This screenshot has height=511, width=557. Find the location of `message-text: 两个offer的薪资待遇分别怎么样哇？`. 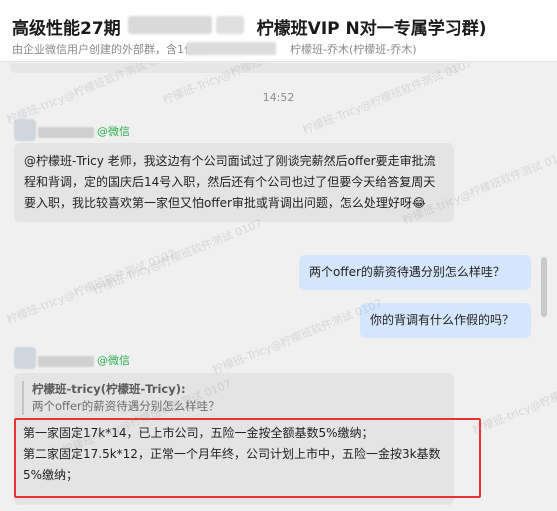

message-text: 两个offer的薪资待遇分别怎么样哇？ is located at coordinates (407, 272).